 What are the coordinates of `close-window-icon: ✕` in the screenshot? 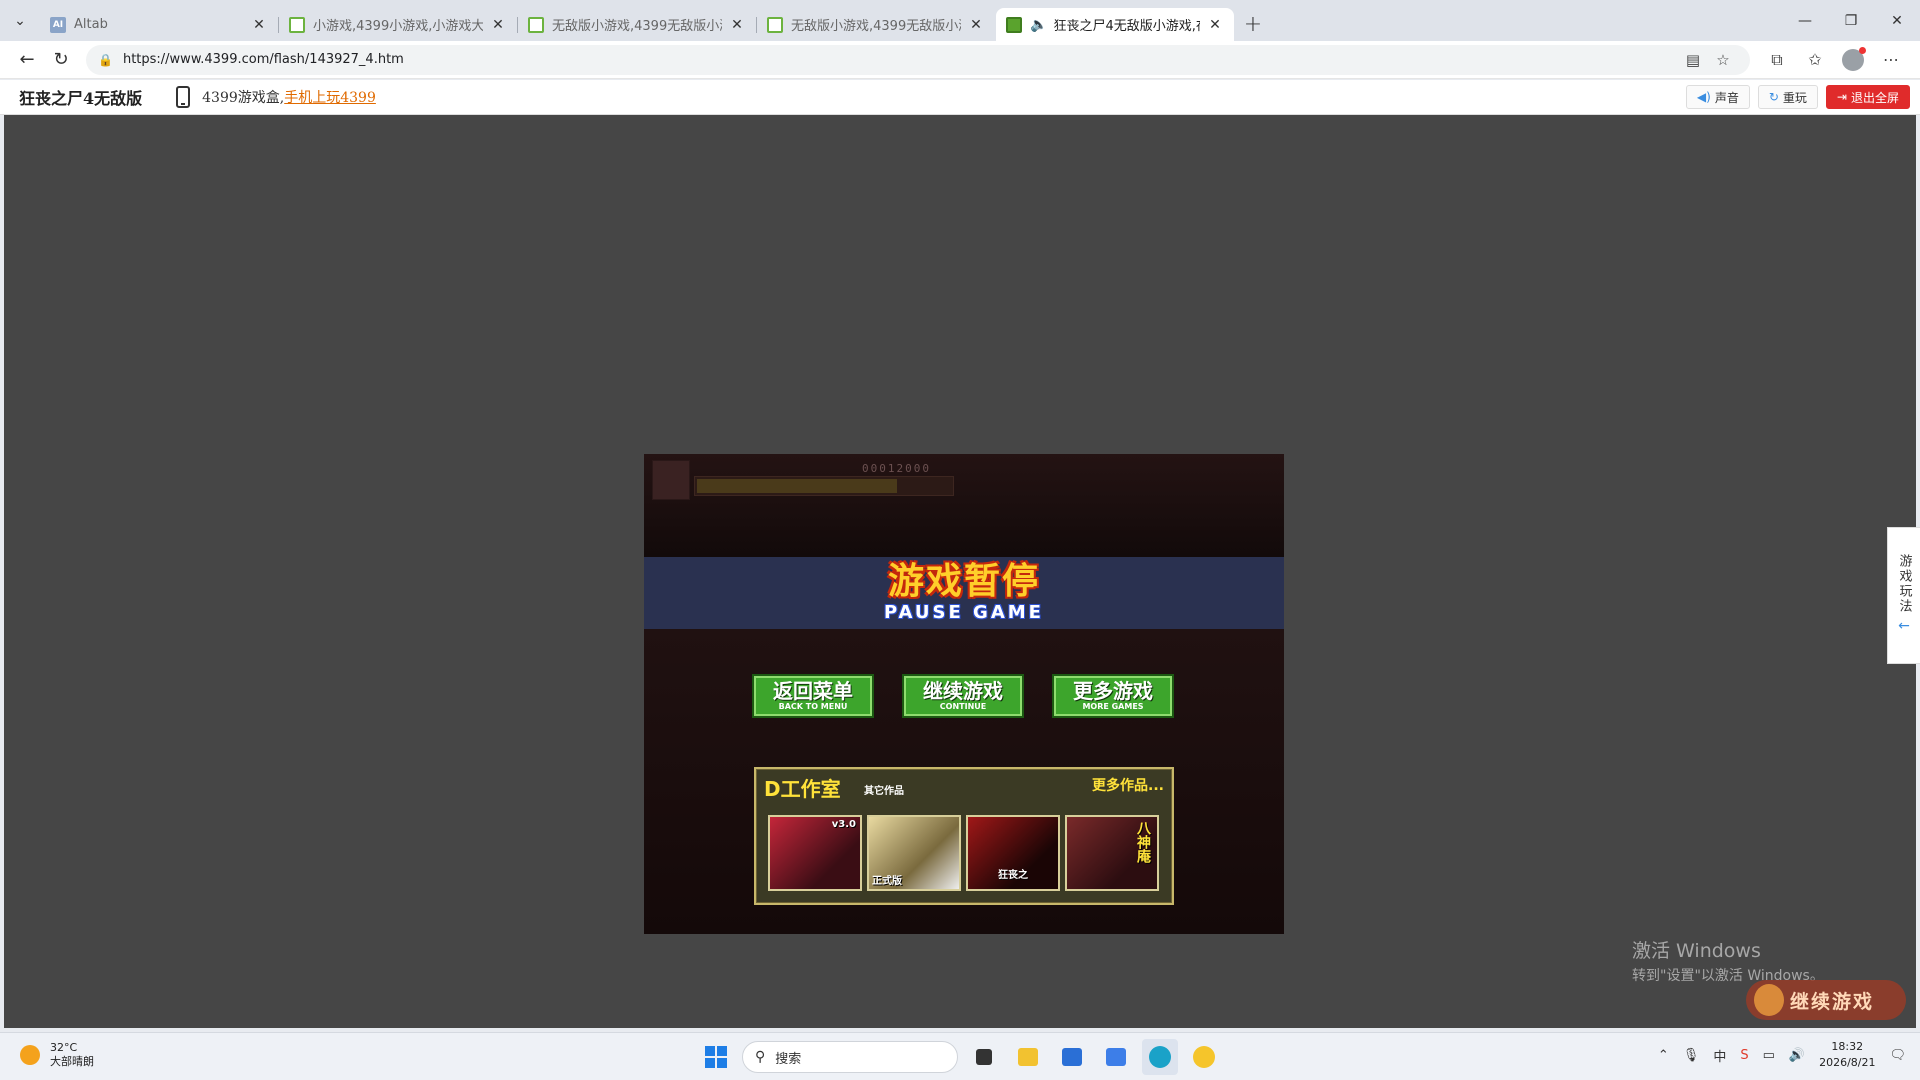 It's located at (1897, 20).